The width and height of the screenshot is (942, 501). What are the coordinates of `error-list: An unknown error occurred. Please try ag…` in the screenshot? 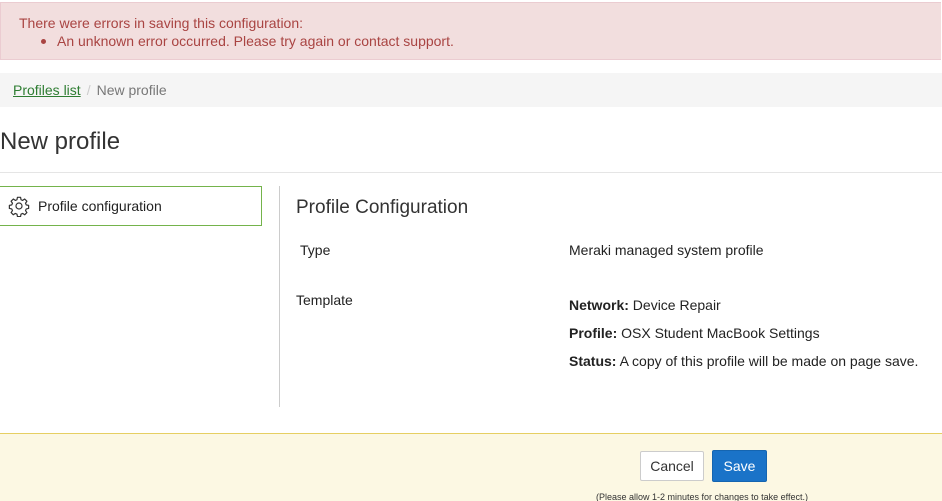 It's located at (236, 41).